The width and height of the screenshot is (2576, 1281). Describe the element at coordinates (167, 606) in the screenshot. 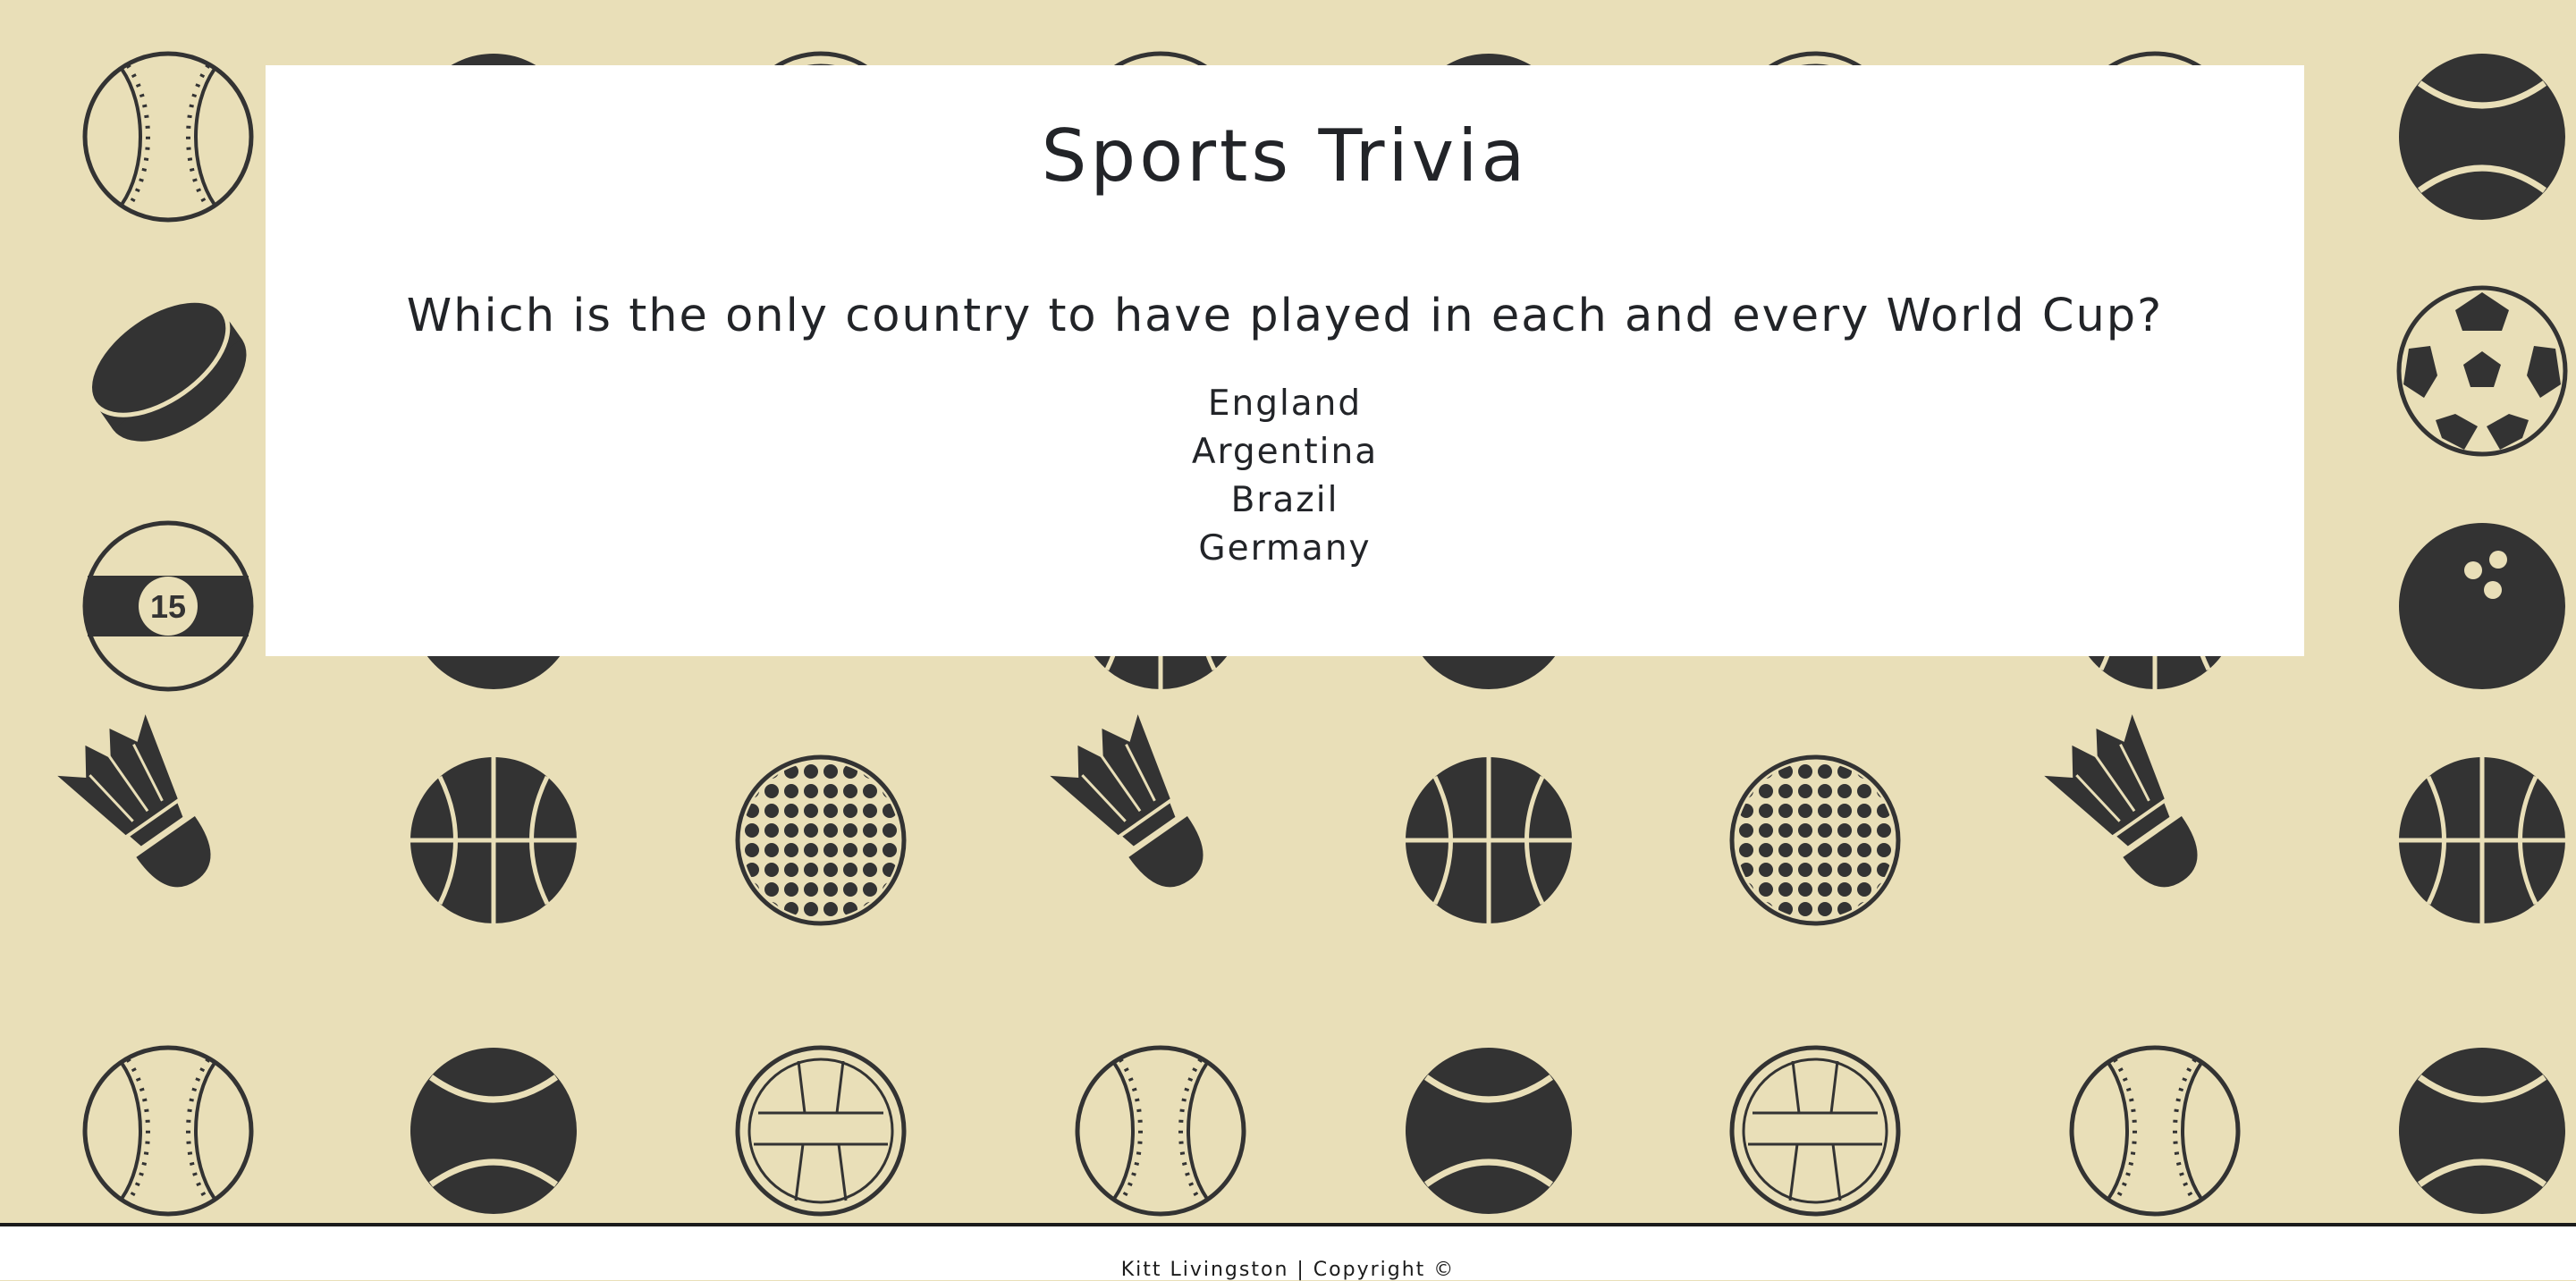

I see `billiard-ball-icon` at that location.